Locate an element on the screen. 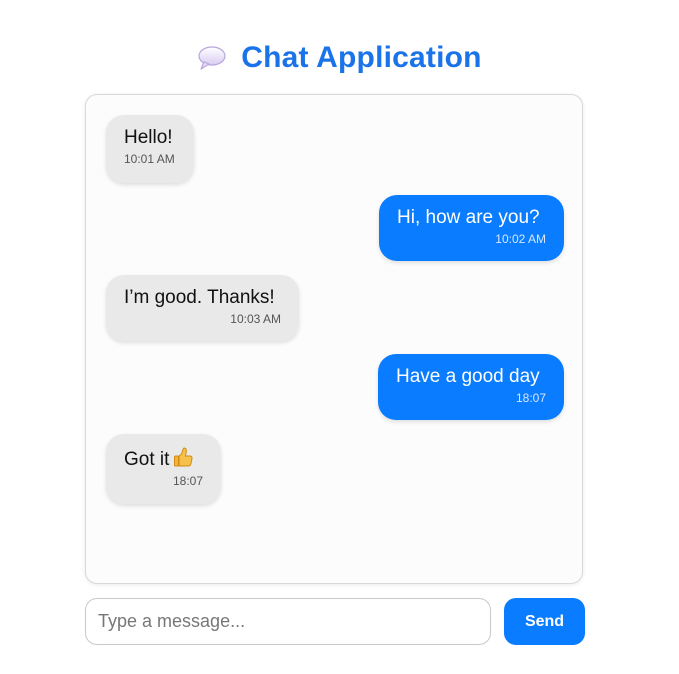 The height and width of the screenshot is (674, 679). message-bubble-received: Got it 18:07 is located at coordinates (163, 469).